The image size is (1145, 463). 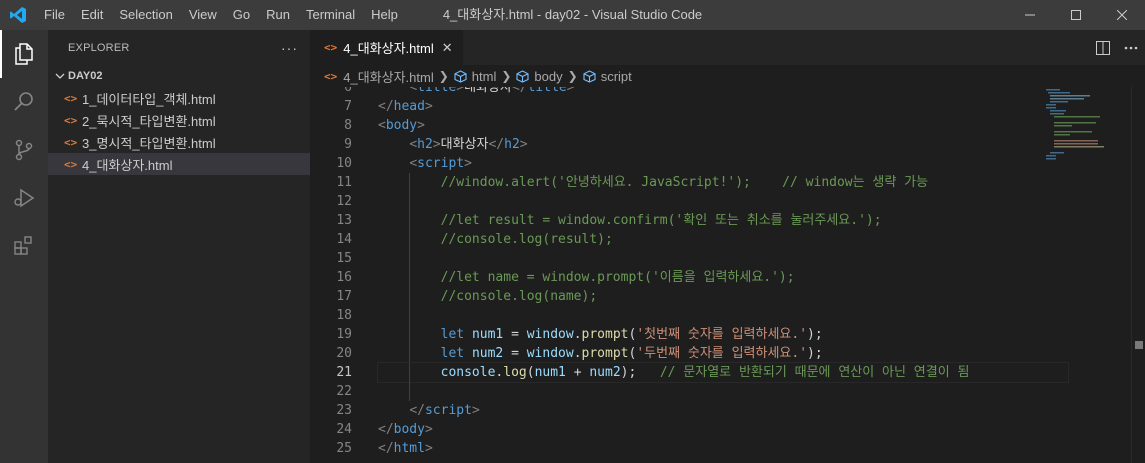 What do you see at coordinates (24, 150) in the screenshot?
I see `source-control-button` at bounding box center [24, 150].